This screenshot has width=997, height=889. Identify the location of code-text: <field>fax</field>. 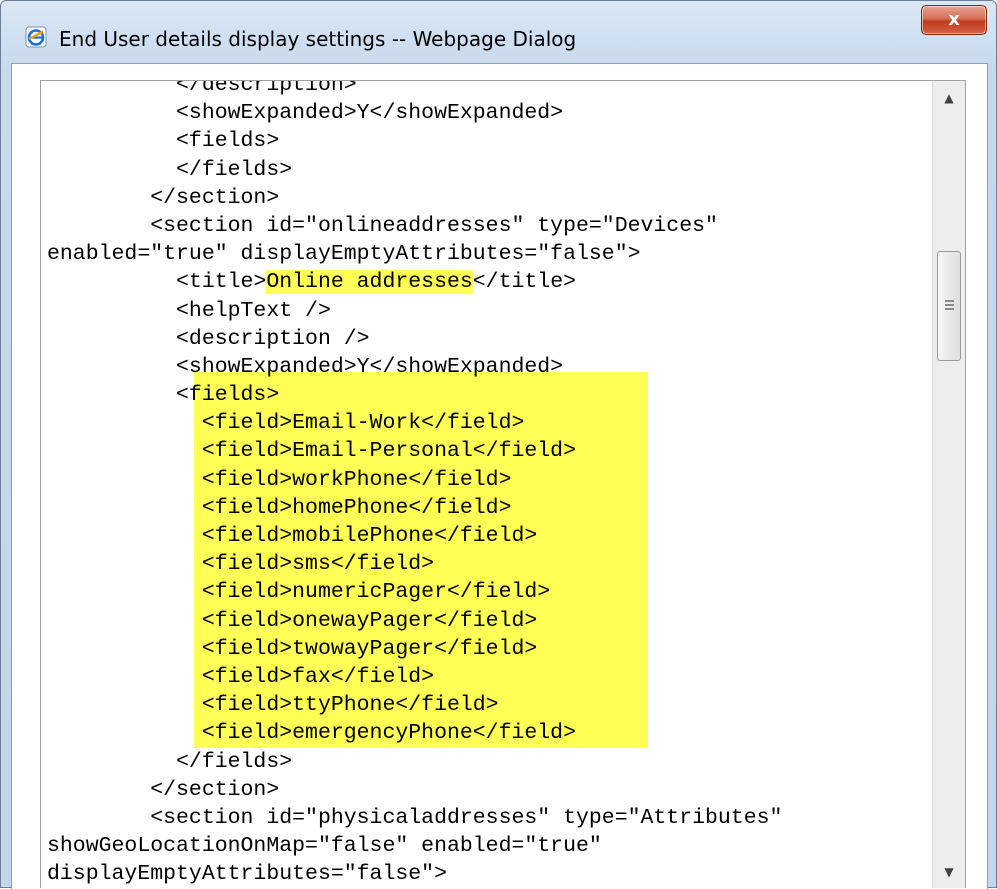
(241, 676).